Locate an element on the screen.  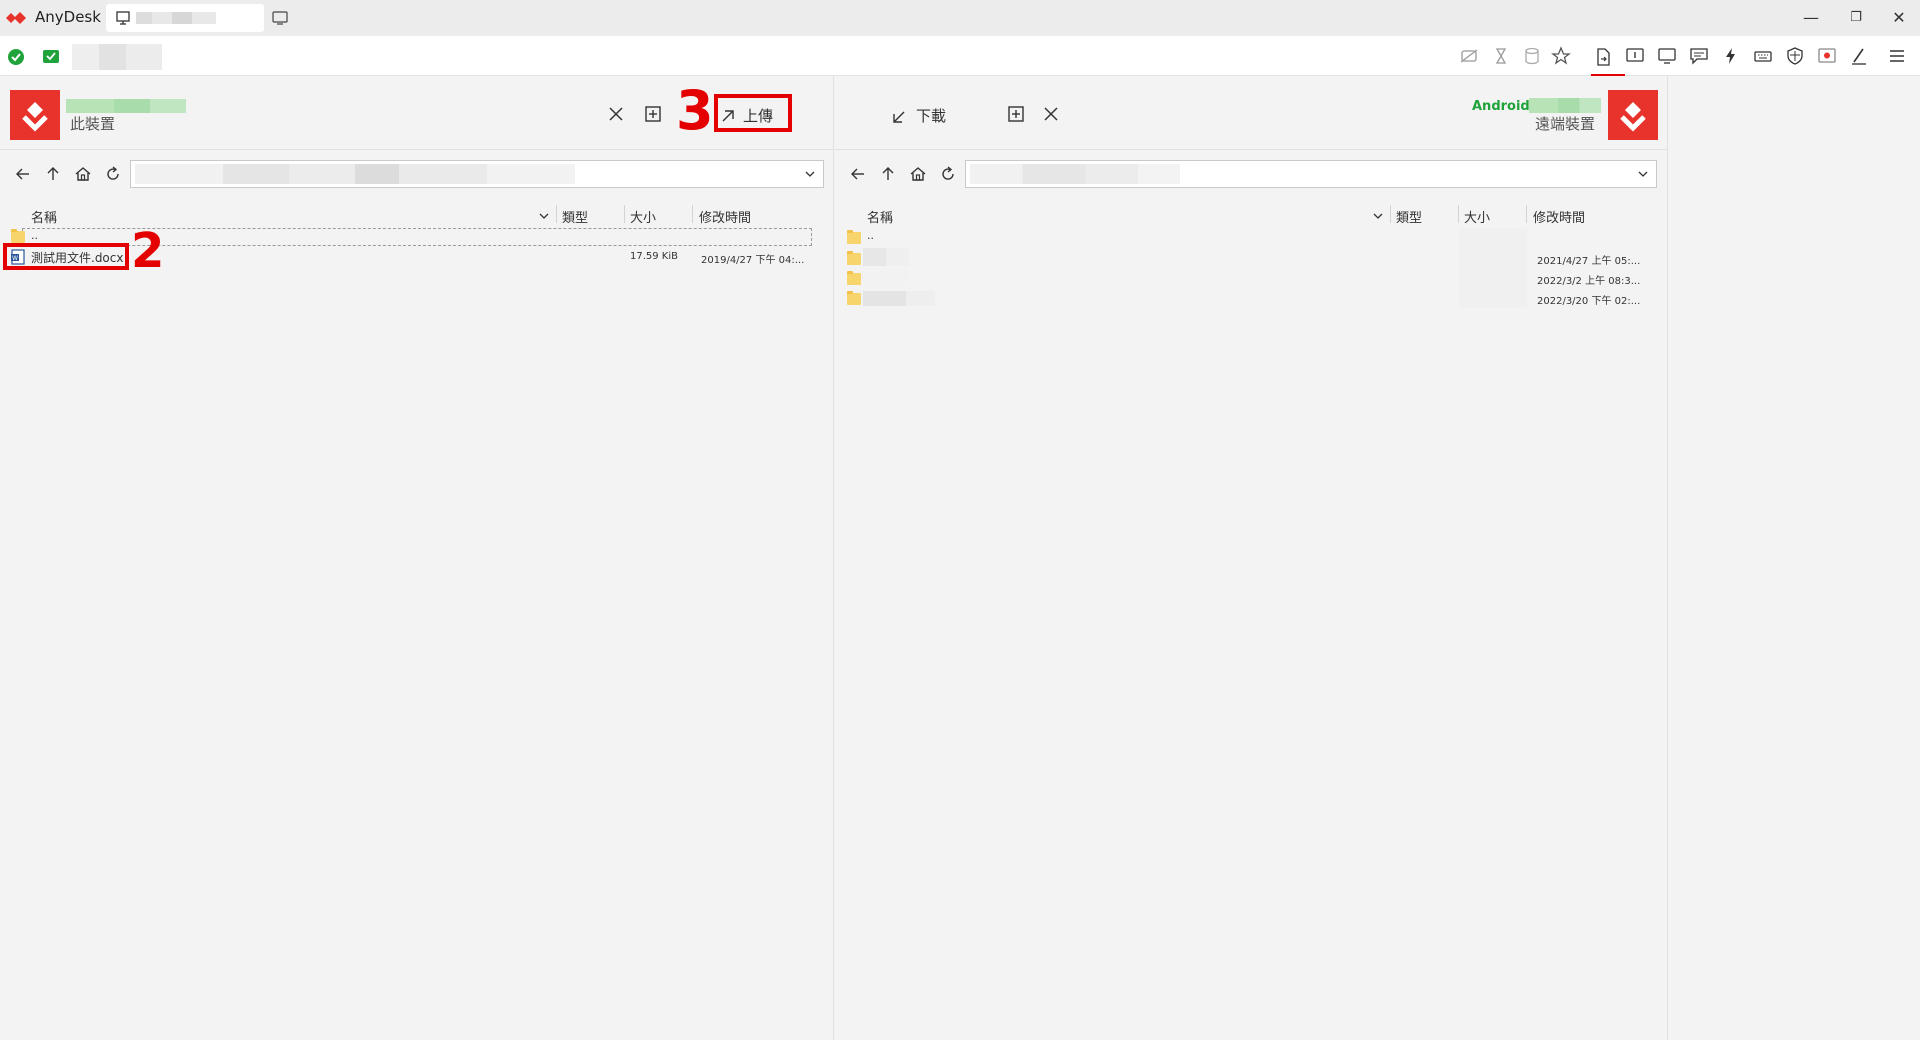
file-transfer-icon is located at coordinates (1603, 57).